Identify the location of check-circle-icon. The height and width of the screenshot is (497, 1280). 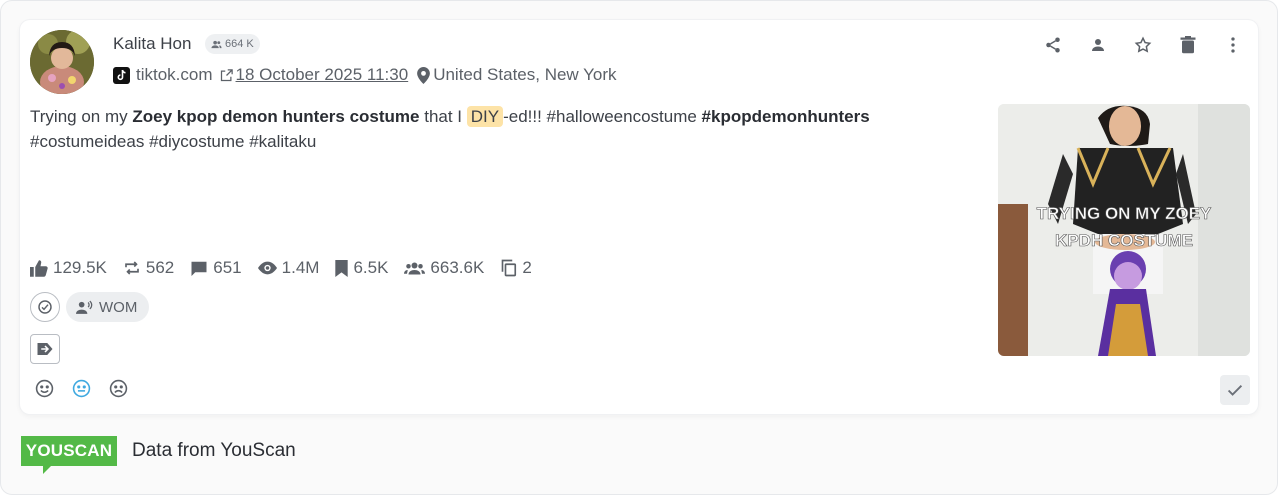
(45, 307).